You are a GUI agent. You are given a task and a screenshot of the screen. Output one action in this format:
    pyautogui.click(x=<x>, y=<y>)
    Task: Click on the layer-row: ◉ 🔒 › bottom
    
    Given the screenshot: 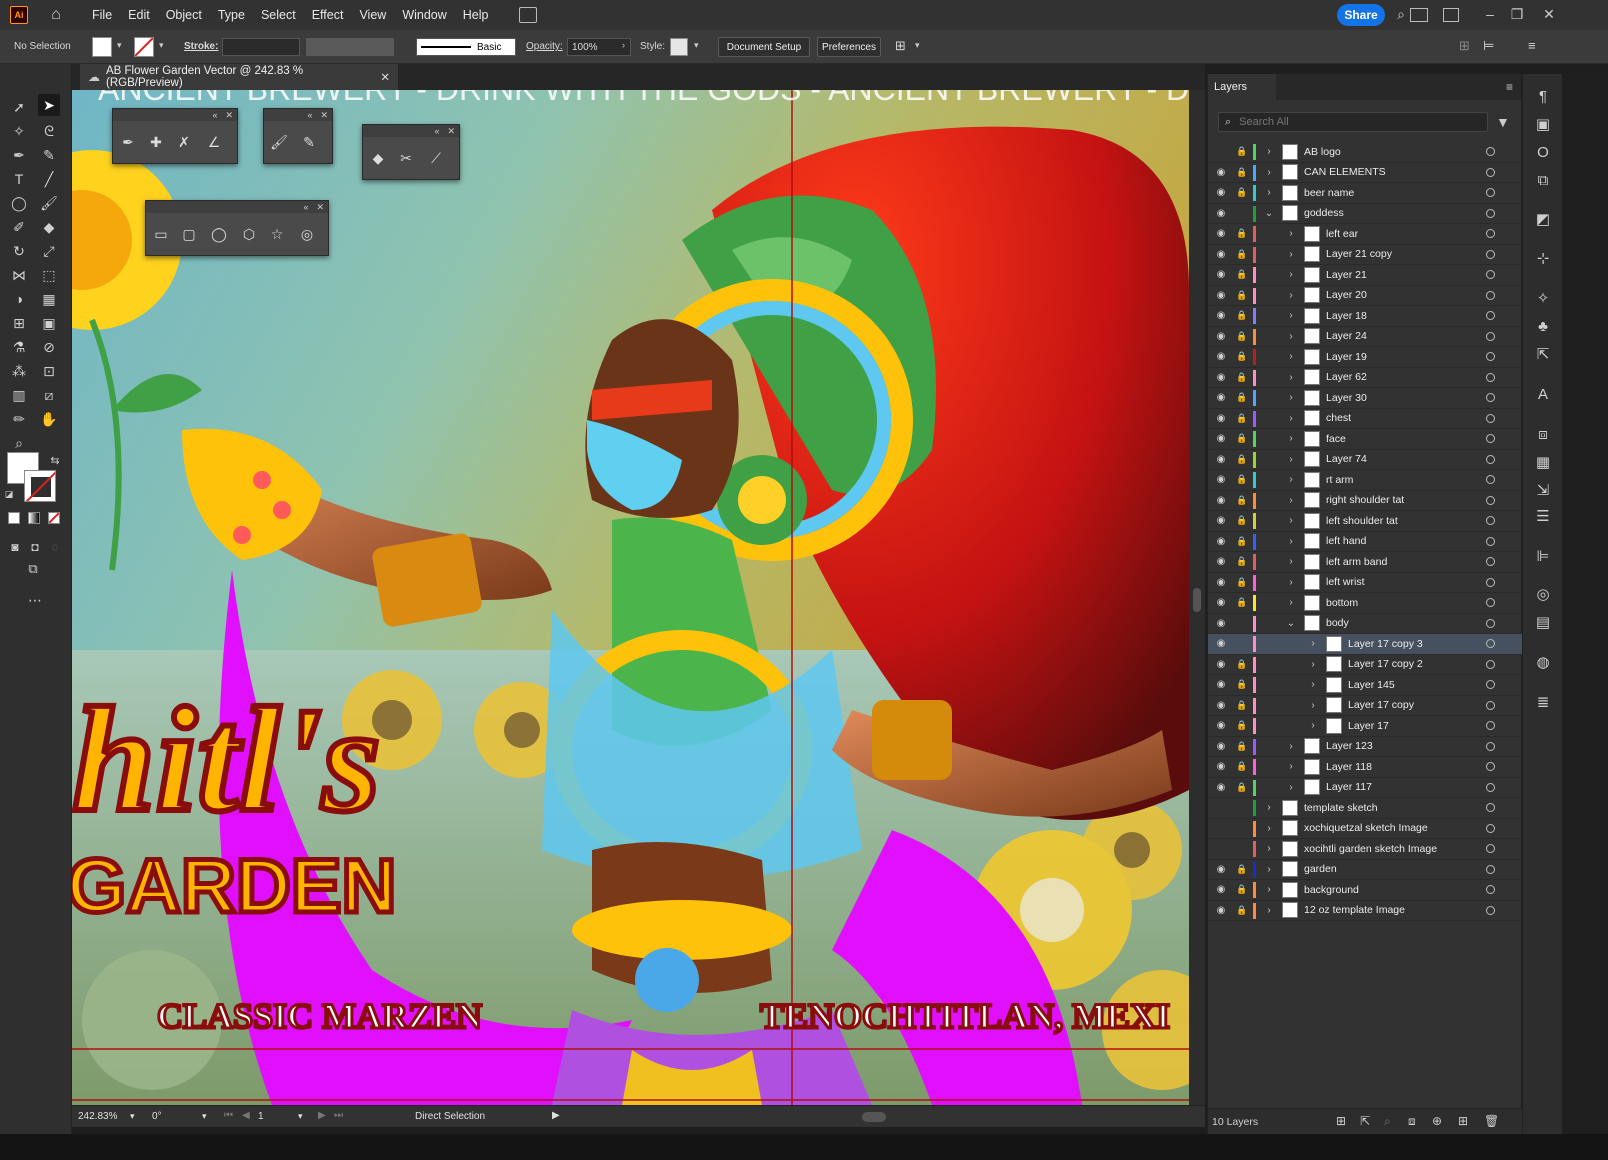 What is the action you would take?
    pyautogui.click(x=1365, y=603)
    